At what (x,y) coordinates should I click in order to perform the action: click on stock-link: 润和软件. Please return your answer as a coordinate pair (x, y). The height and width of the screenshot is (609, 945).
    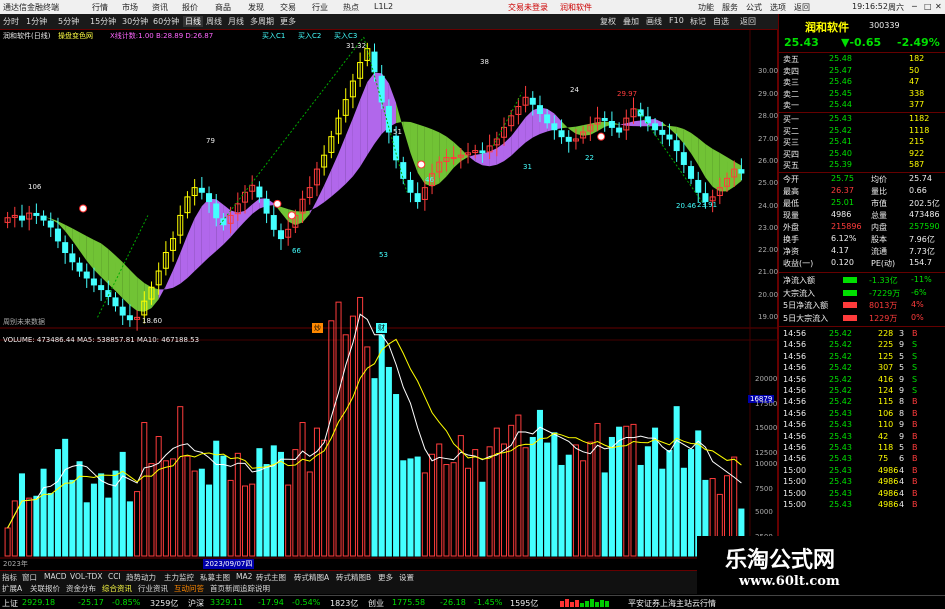
    Looking at the image, I should click on (576, 7).